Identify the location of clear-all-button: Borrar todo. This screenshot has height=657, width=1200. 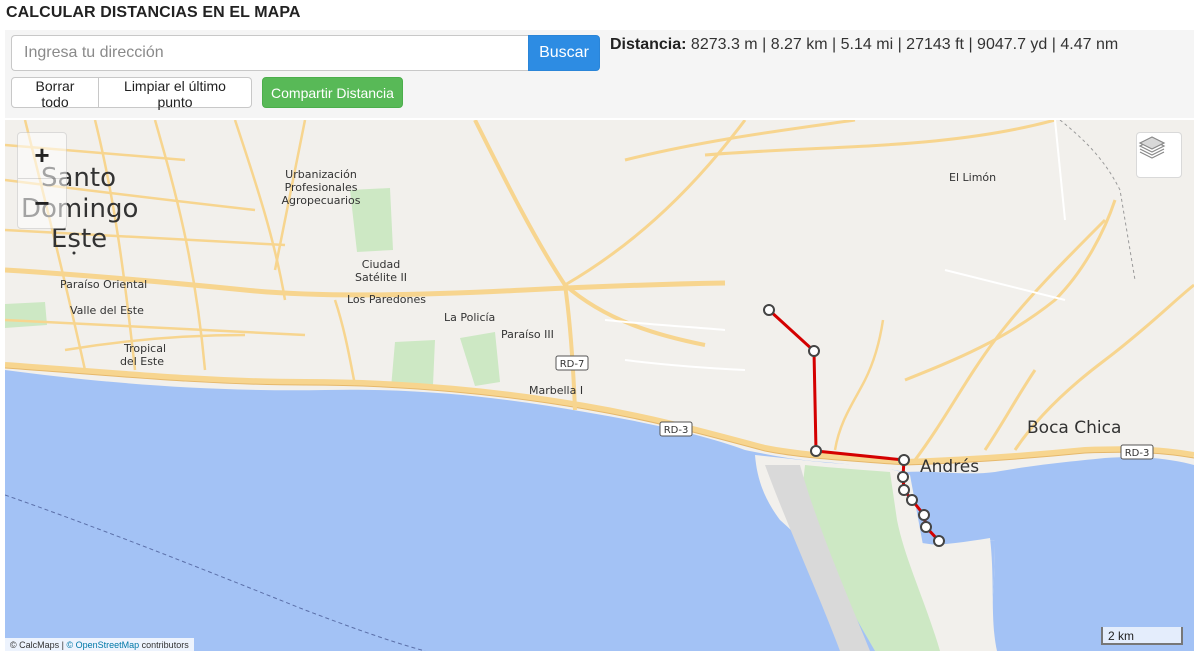
(55, 93).